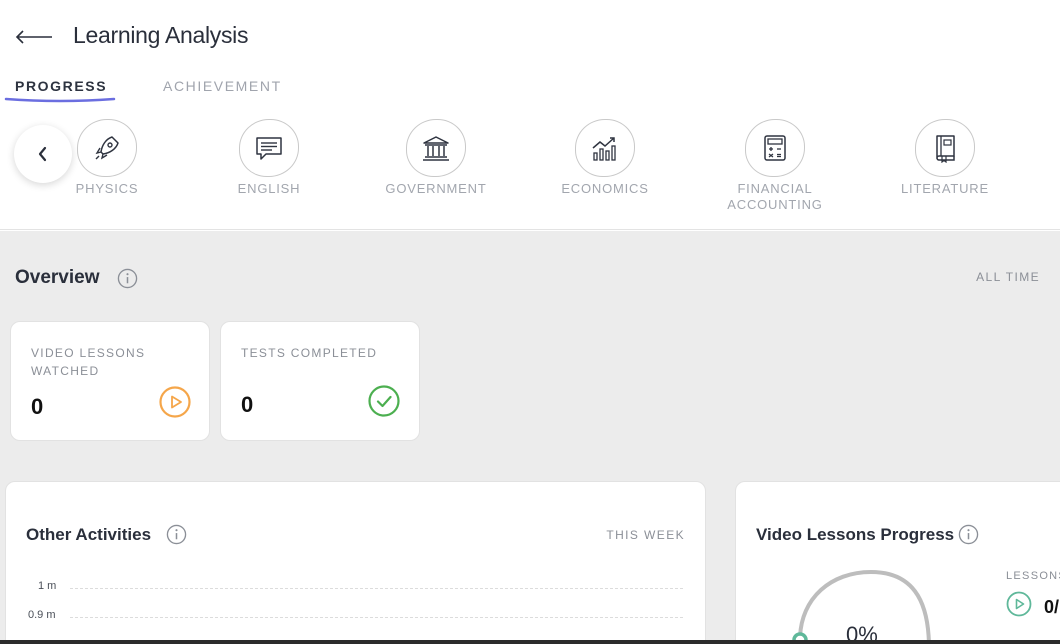 This screenshot has height=644, width=1060. What do you see at coordinates (88, 362) in the screenshot?
I see `stat-label: VIDEO LESSONS WATCHED` at bounding box center [88, 362].